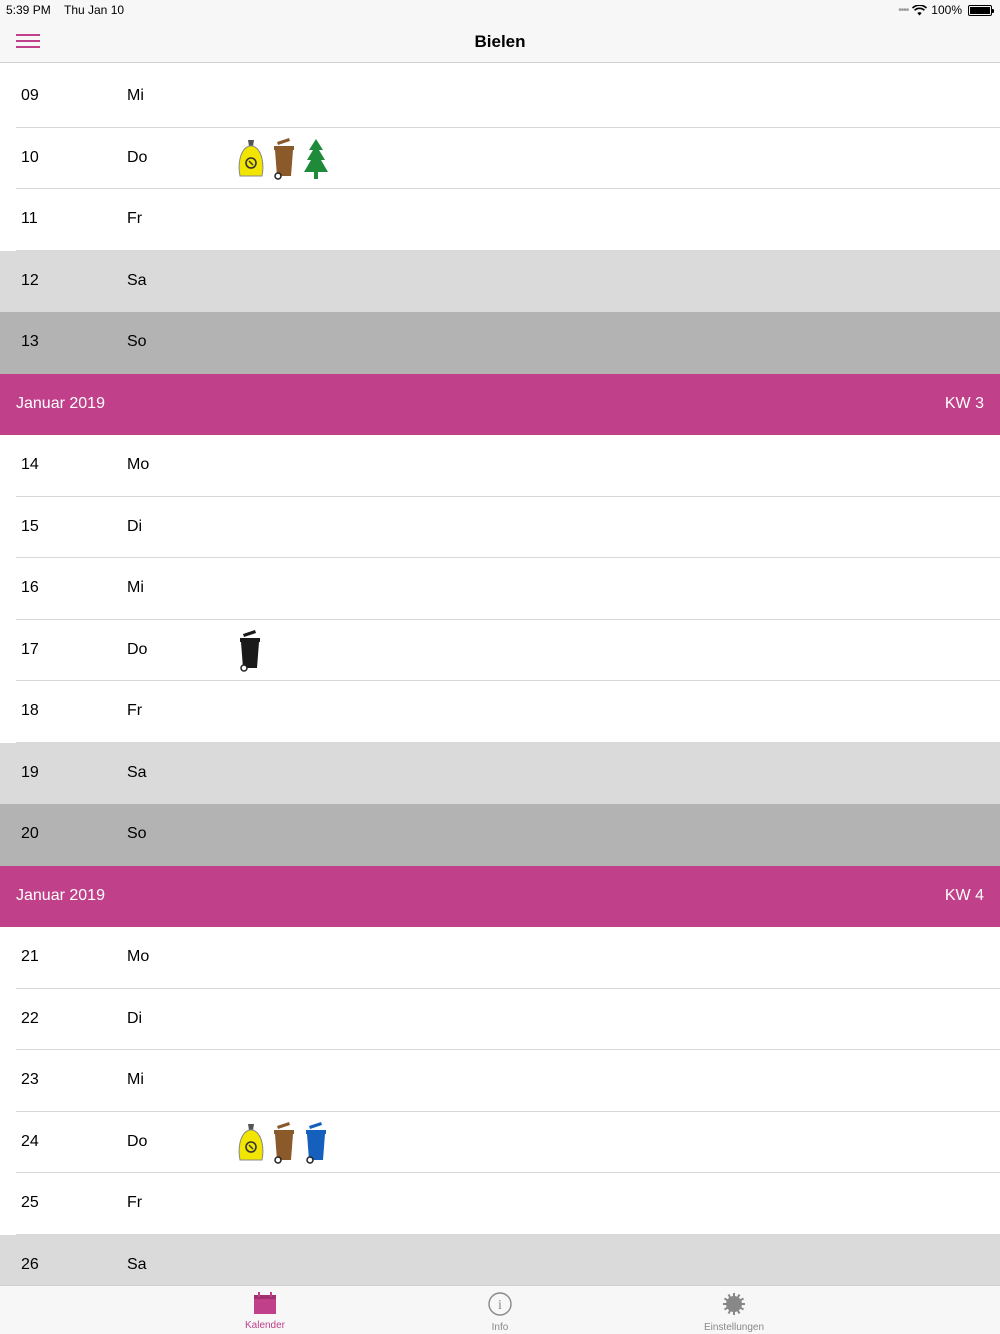 The height and width of the screenshot is (1334, 1000). Describe the element at coordinates (500, 1020) in the screenshot. I see `day-row: 22 Di` at that location.